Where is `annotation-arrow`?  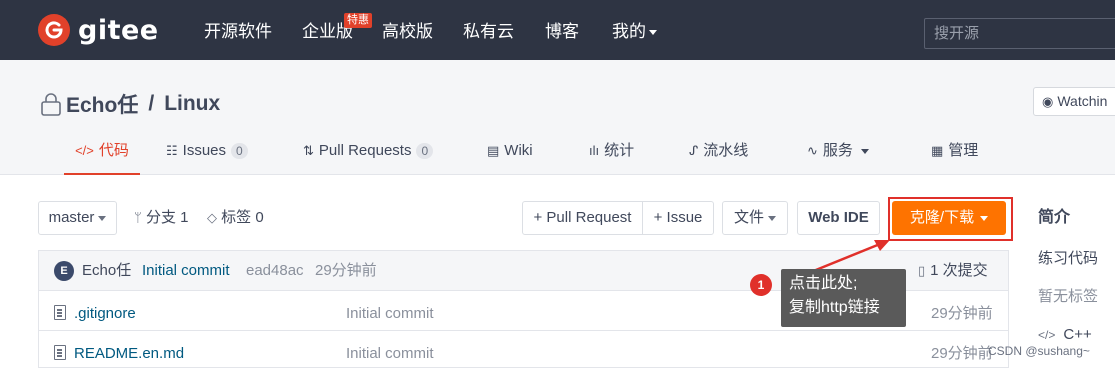 annotation-arrow is located at coordinates (847, 258).